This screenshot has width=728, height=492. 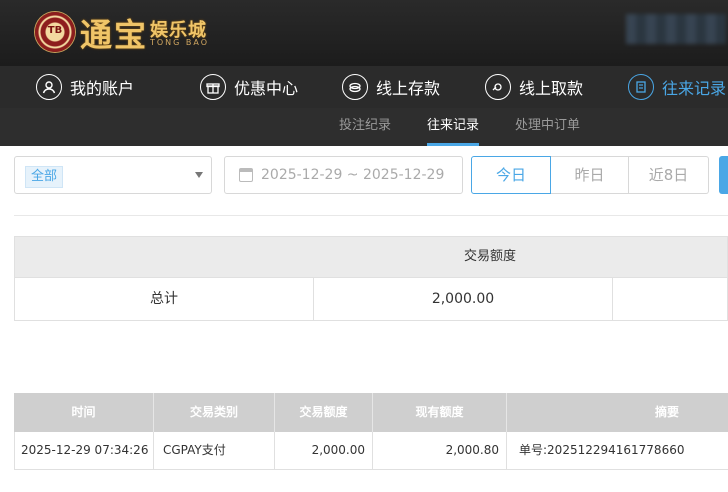 I want to click on calendar-icon, so click(x=246, y=175).